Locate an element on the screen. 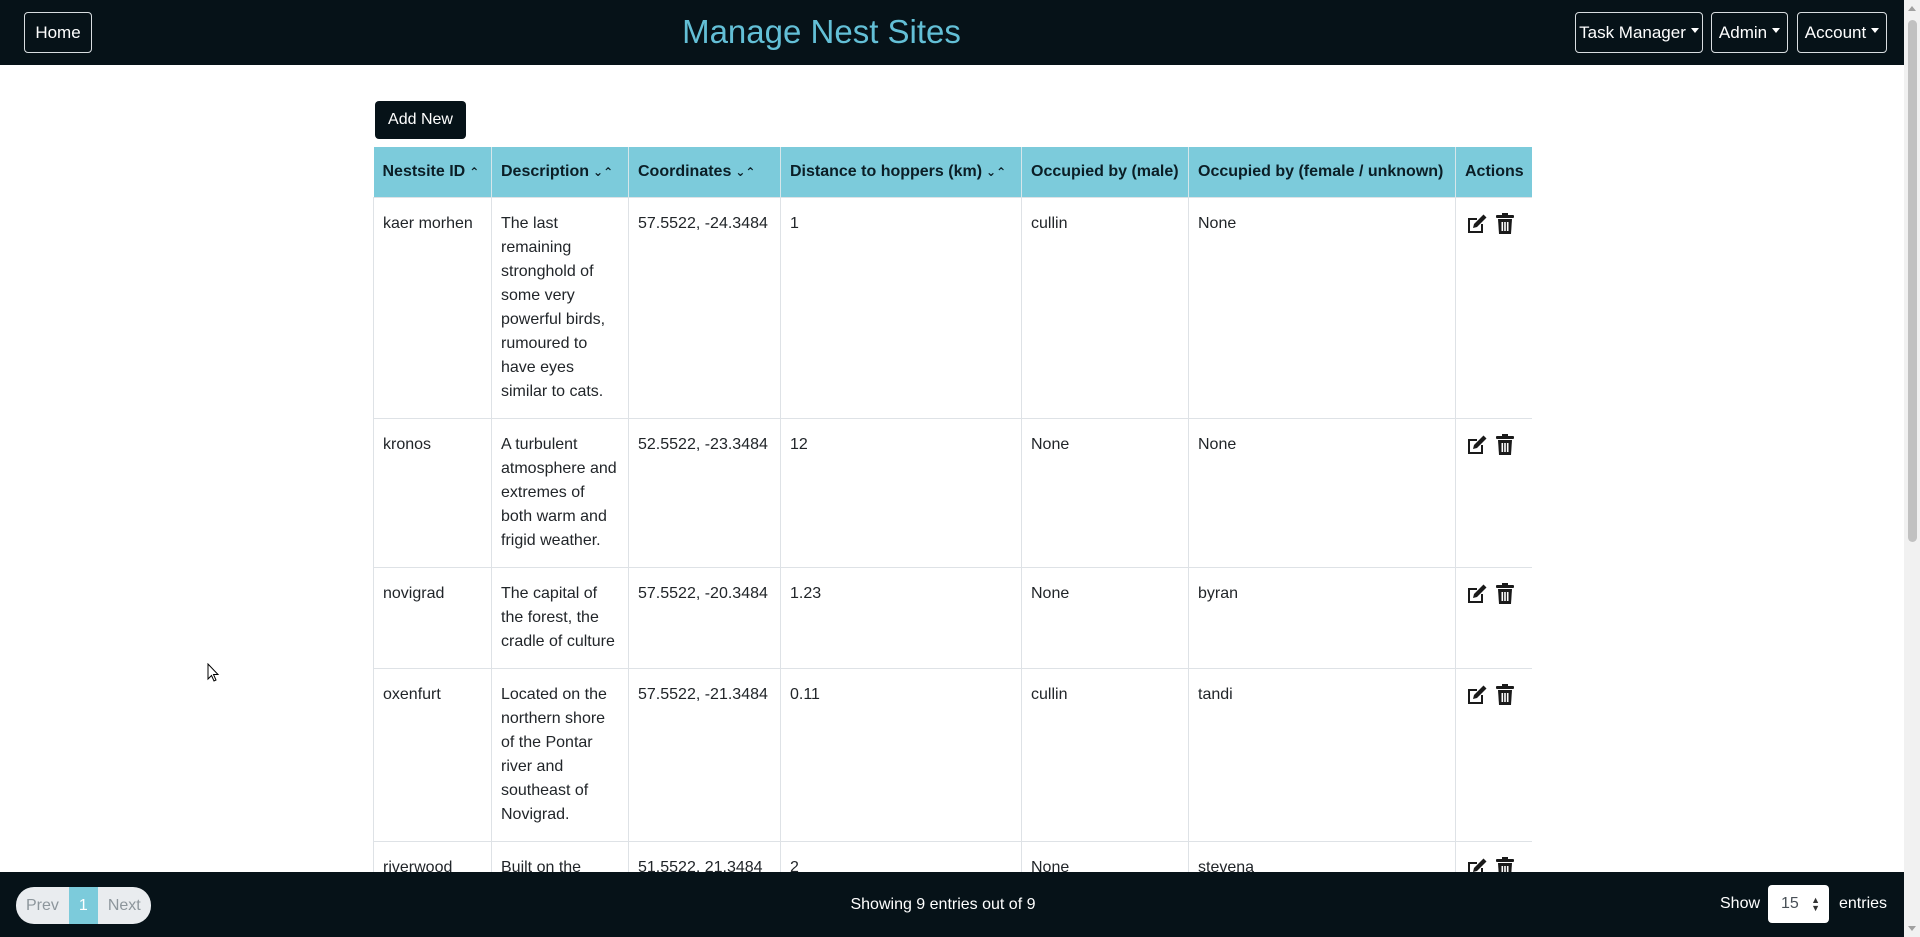 This screenshot has height=937, width=1920. header-distance: Distance to hoppers (km) ⌄⌃ is located at coordinates (901, 172).